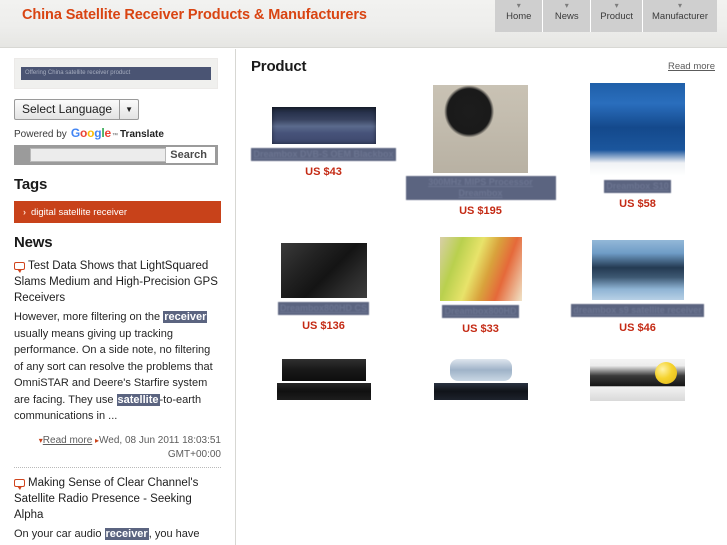 Image resolution: width=727 pixels, height=545 pixels. Describe the element at coordinates (24, 212) in the screenshot. I see `chevron-right-icon: ›` at that location.